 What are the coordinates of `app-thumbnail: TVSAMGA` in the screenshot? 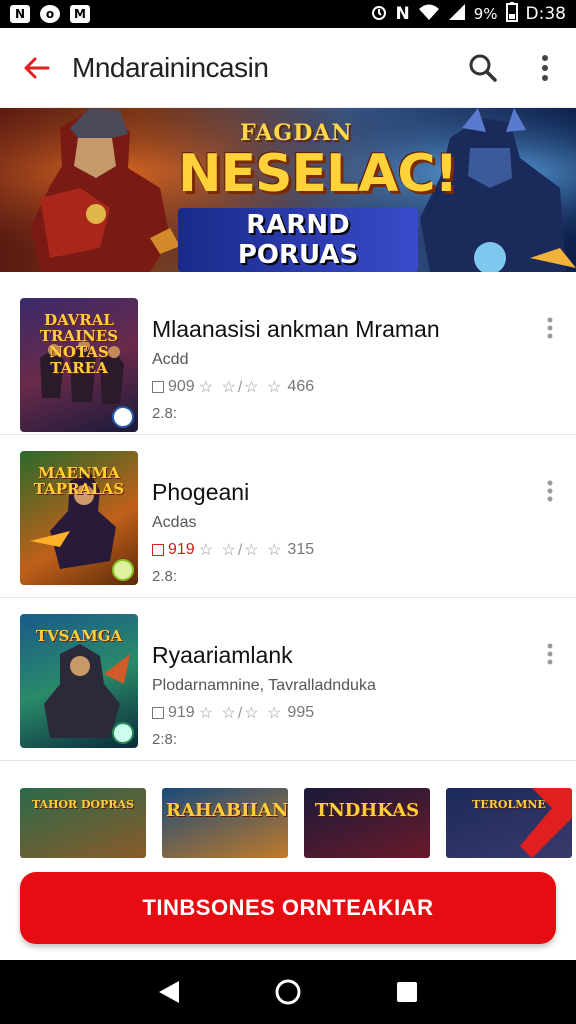 It's located at (79, 681).